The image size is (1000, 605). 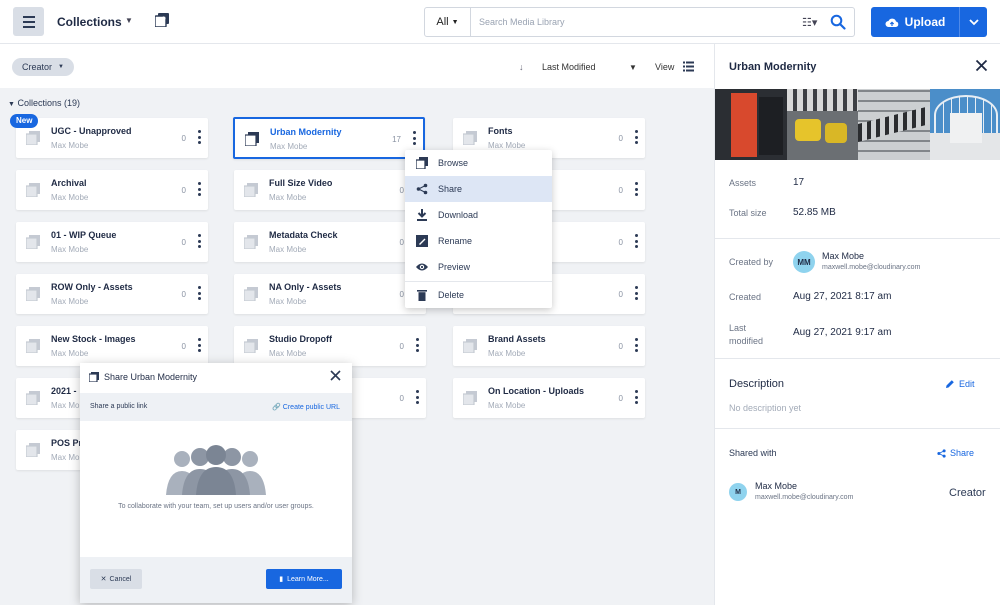 I want to click on collection-card: 01 - WIP Queue Max Mobe 0, so click(x=112, y=242).